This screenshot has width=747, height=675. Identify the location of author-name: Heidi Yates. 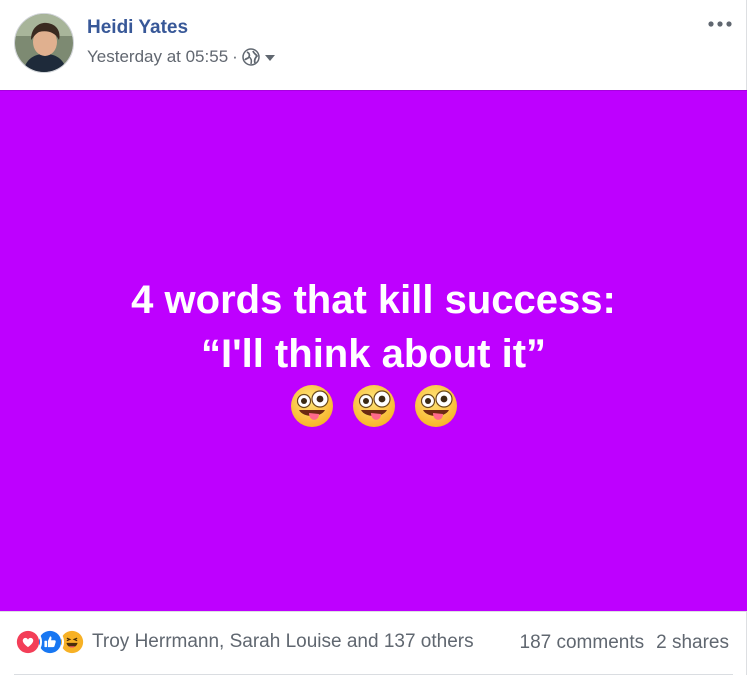
(137, 28).